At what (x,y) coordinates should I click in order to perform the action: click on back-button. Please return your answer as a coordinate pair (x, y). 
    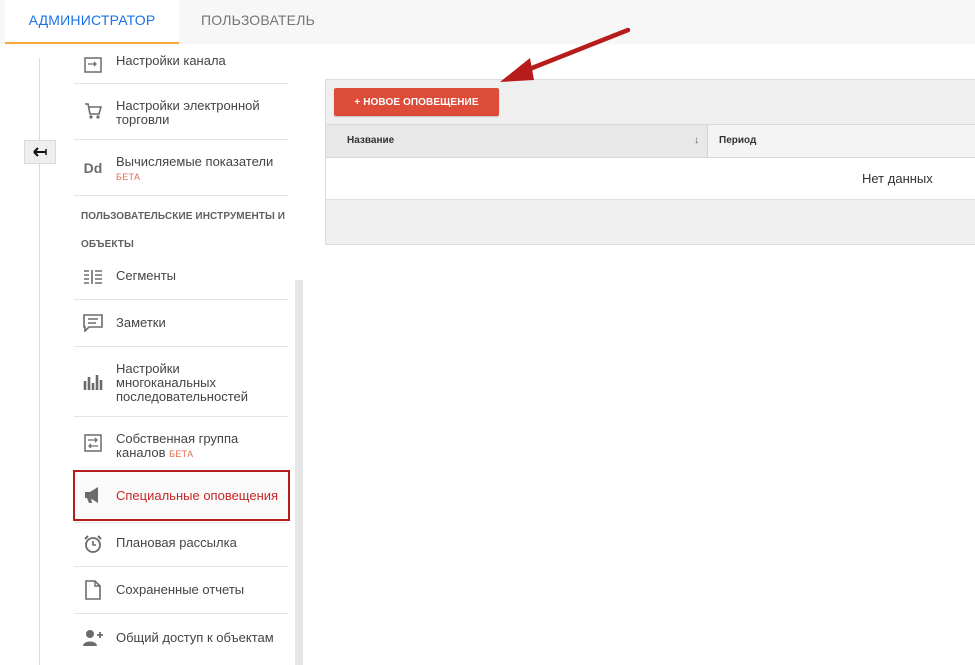
    Looking at the image, I should click on (40, 152).